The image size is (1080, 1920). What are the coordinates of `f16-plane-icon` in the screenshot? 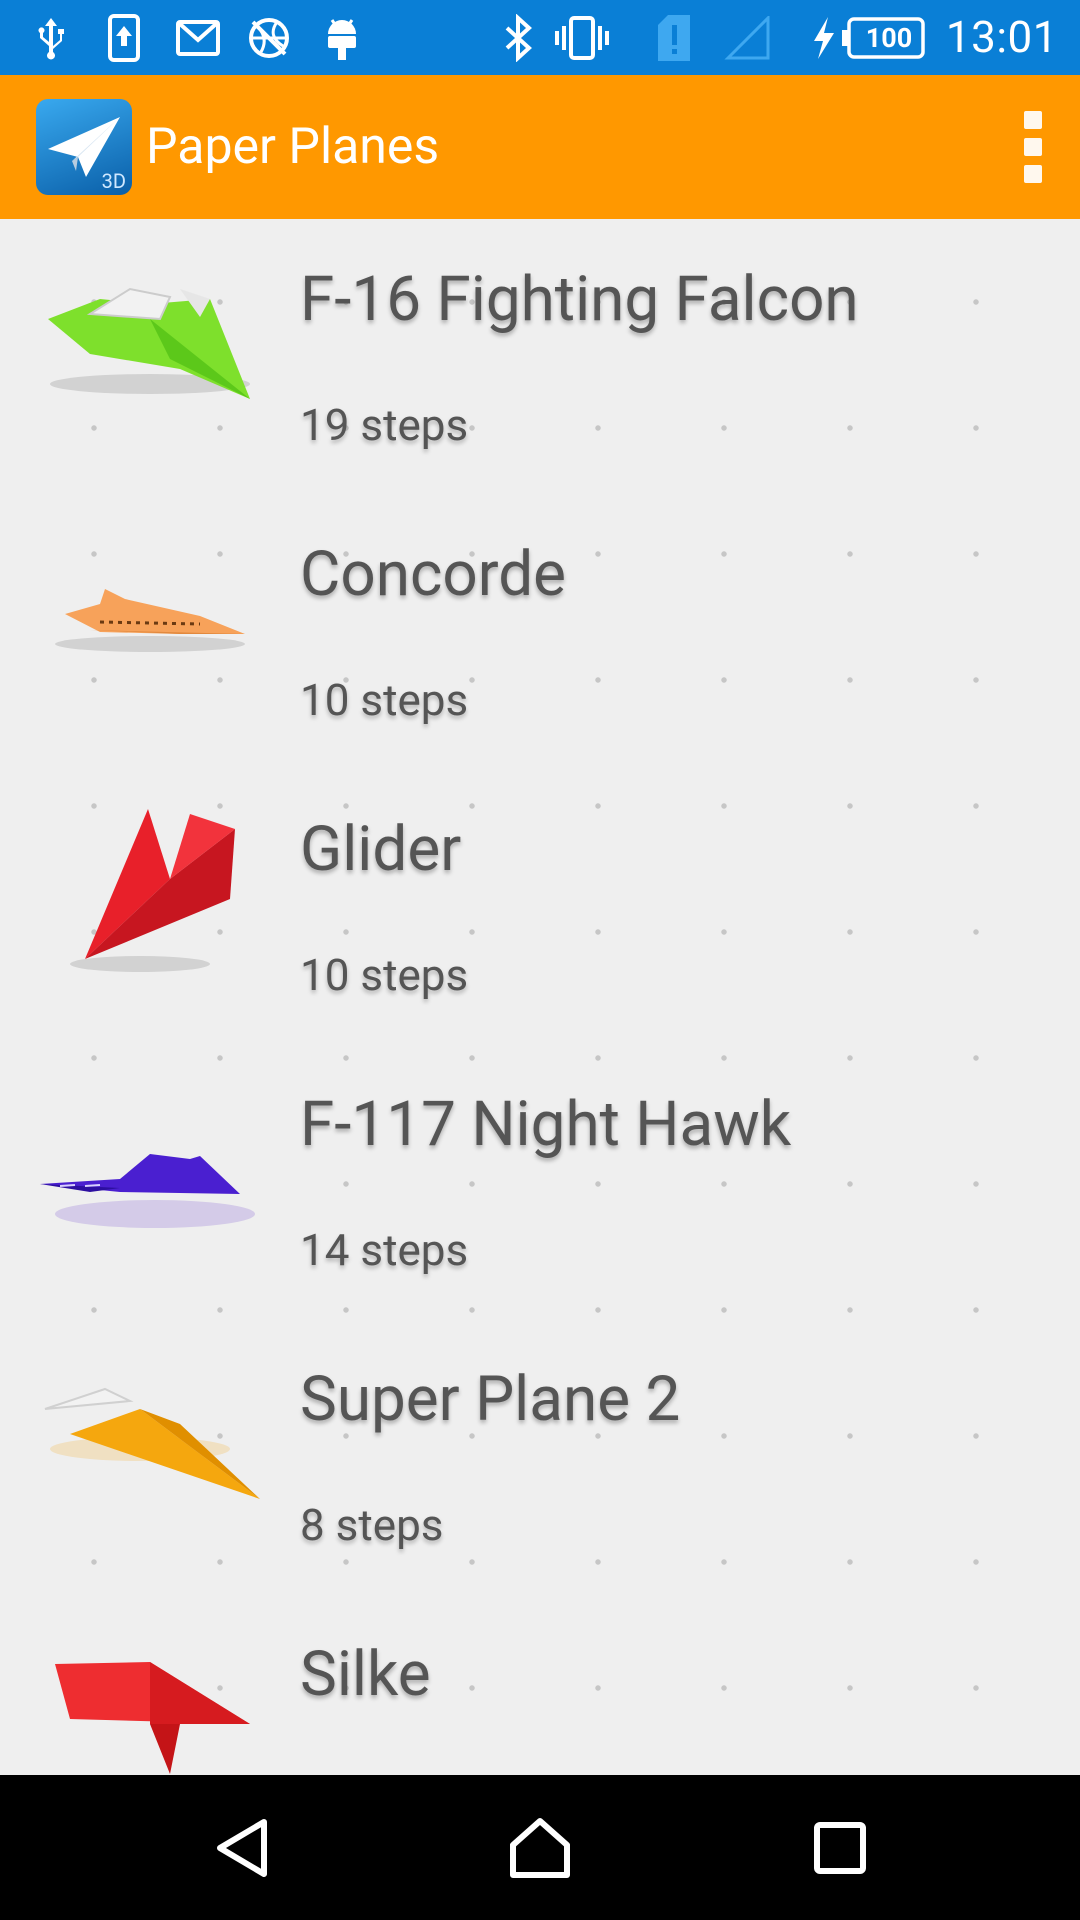 It's located at (145, 334).